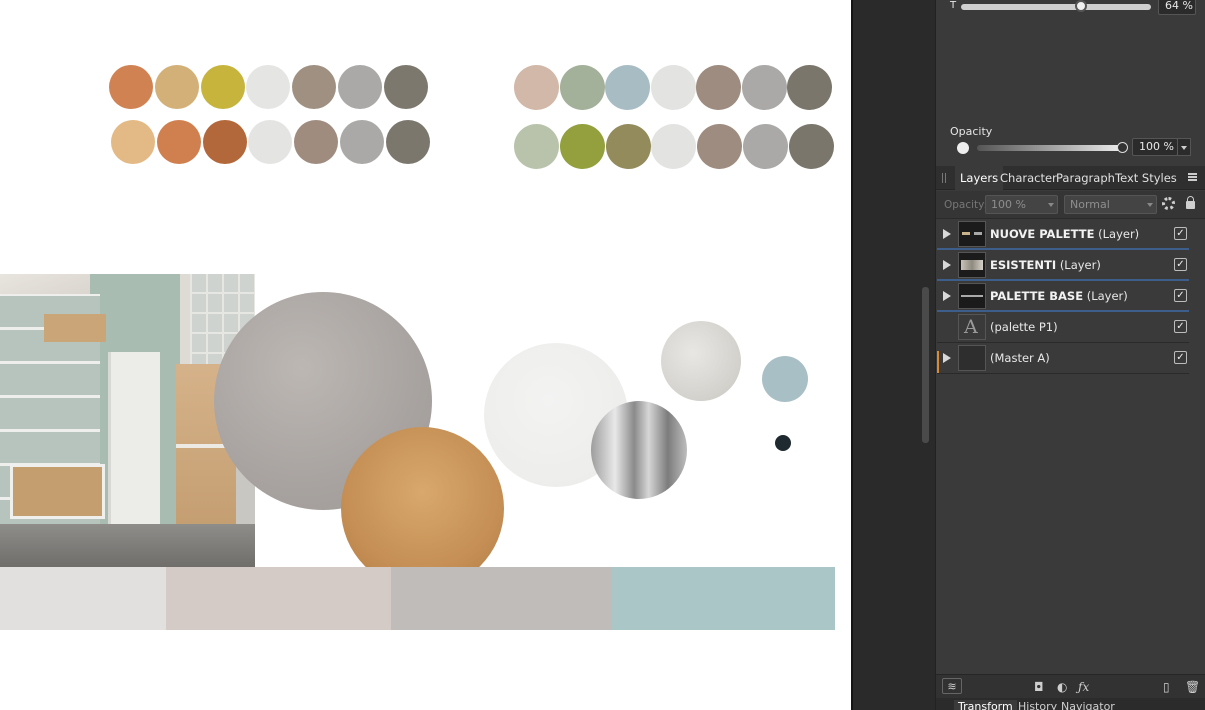  What do you see at coordinates (1192, 177) in the screenshot?
I see `panel-menu-icon` at bounding box center [1192, 177].